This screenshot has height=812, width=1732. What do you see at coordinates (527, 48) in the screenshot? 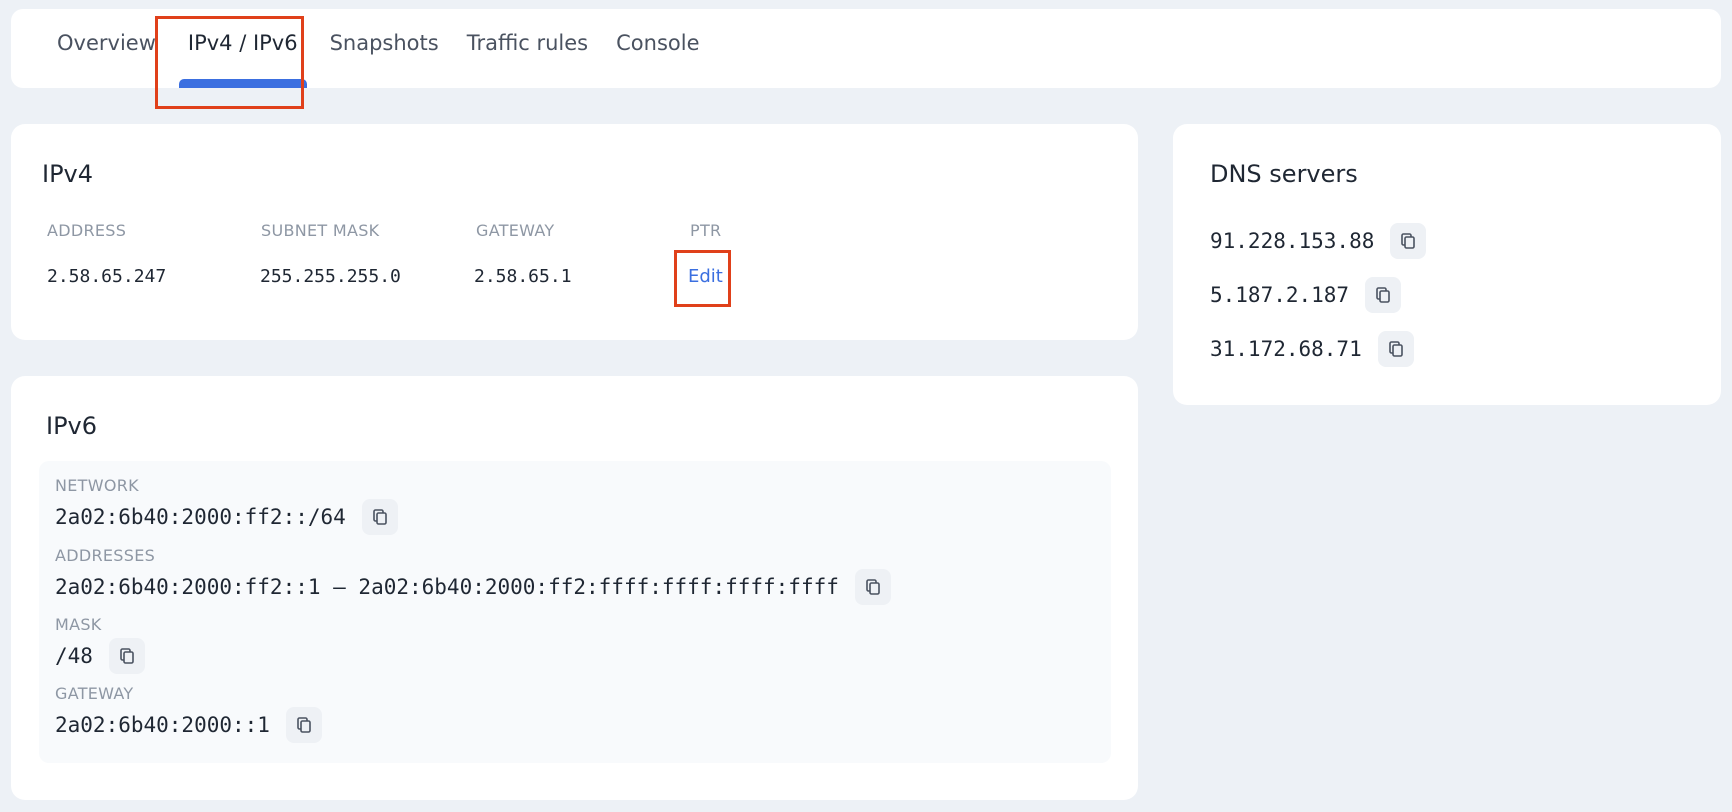
I see `tab-traffic-rules: Traffic rules` at bounding box center [527, 48].